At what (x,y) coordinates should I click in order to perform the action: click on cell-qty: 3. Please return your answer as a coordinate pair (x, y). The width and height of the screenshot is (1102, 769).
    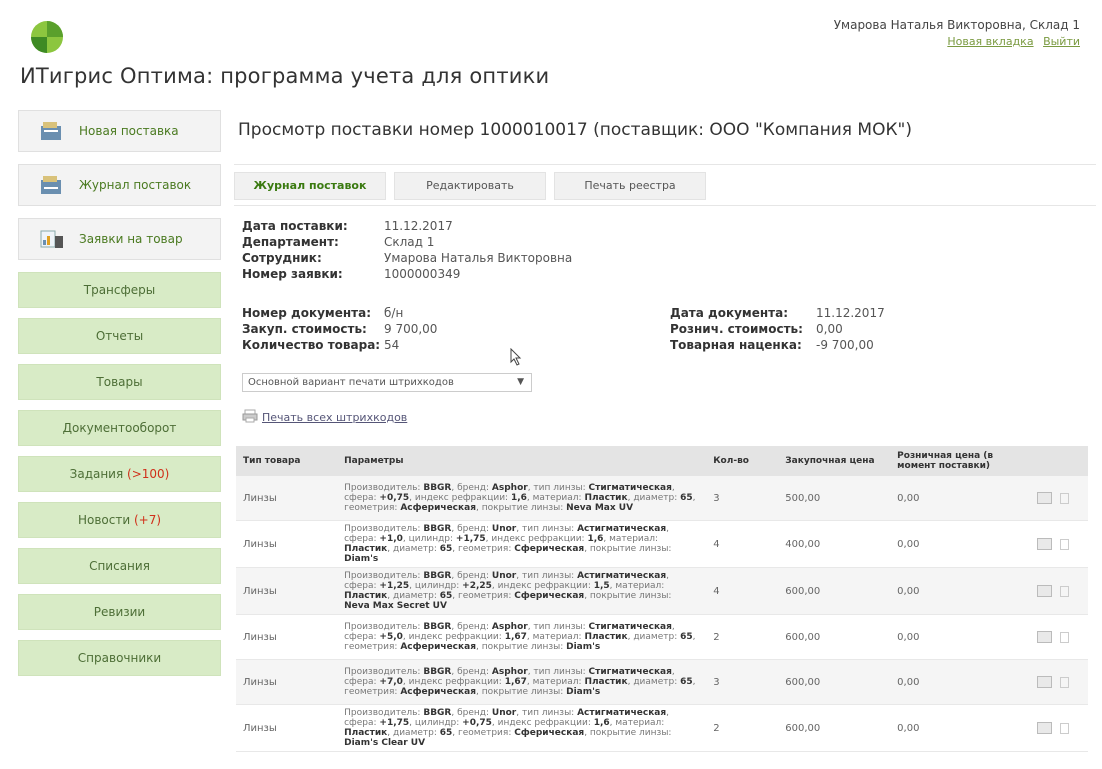
    Looking at the image, I should click on (742, 682).